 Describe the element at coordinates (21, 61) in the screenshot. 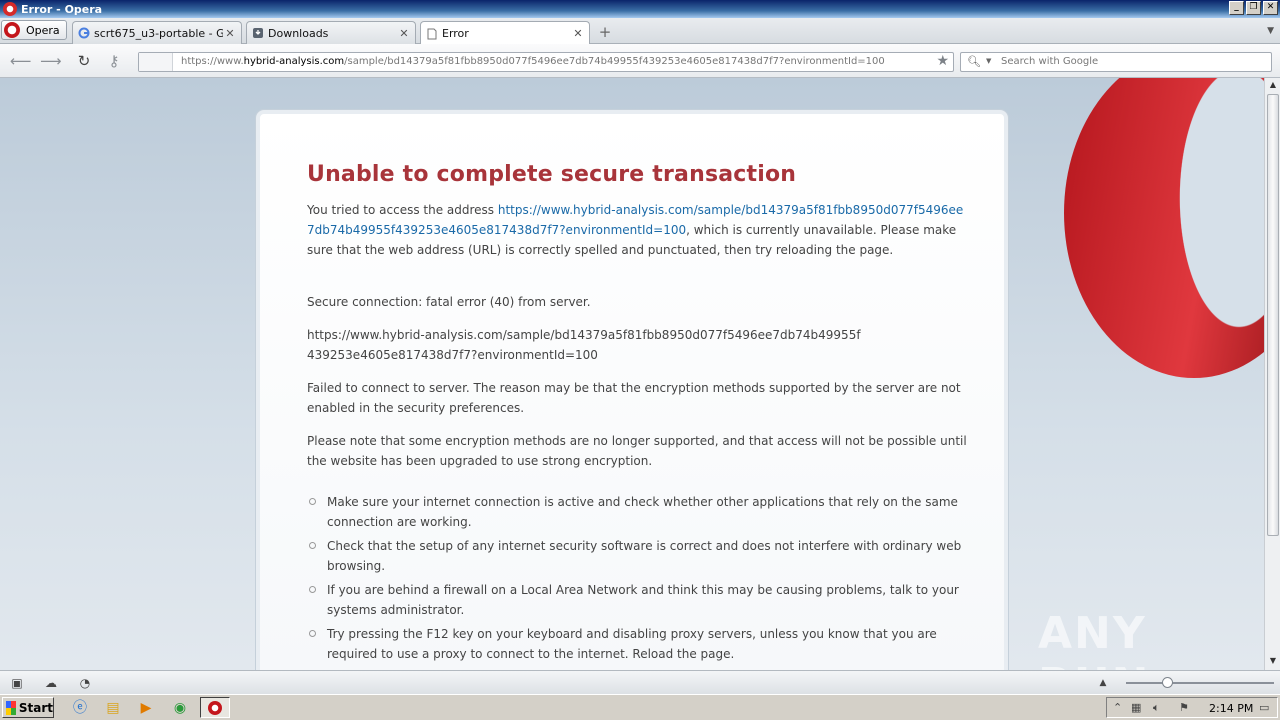

I see `back-button: ⟵` at that location.